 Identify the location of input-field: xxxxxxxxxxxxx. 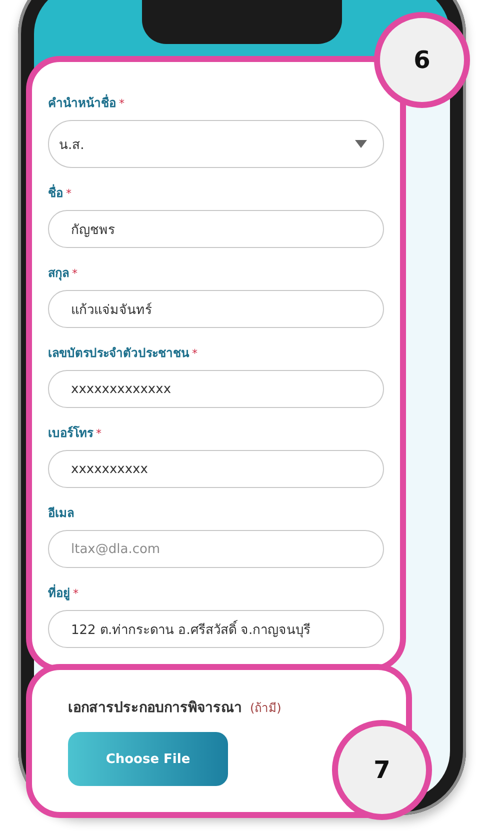
(216, 389).